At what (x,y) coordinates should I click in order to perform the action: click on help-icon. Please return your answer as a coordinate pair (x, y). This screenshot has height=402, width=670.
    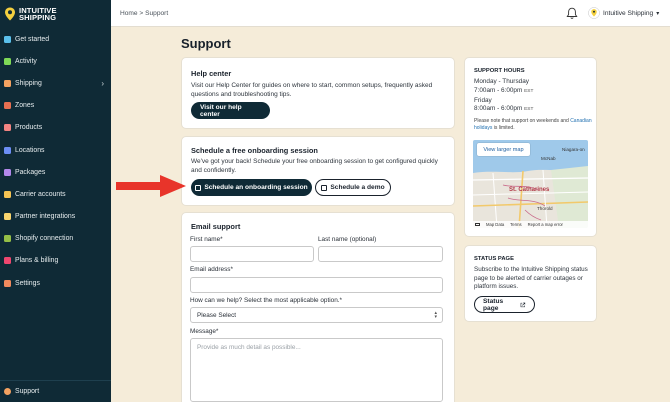
    Looking at the image, I should click on (7, 391).